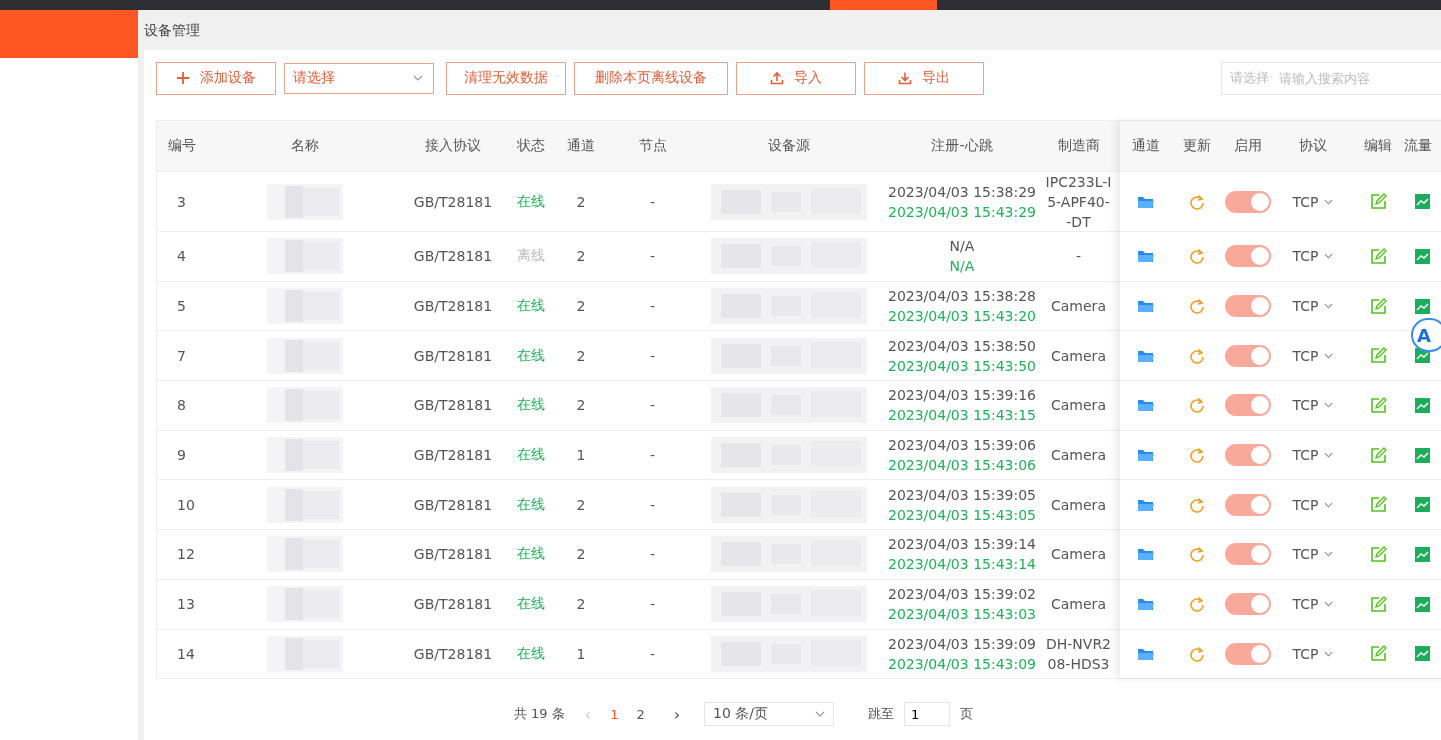 The width and height of the screenshot is (1441, 740). What do you see at coordinates (181, 455) in the screenshot?
I see `table-cell: 9` at bounding box center [181, 455].